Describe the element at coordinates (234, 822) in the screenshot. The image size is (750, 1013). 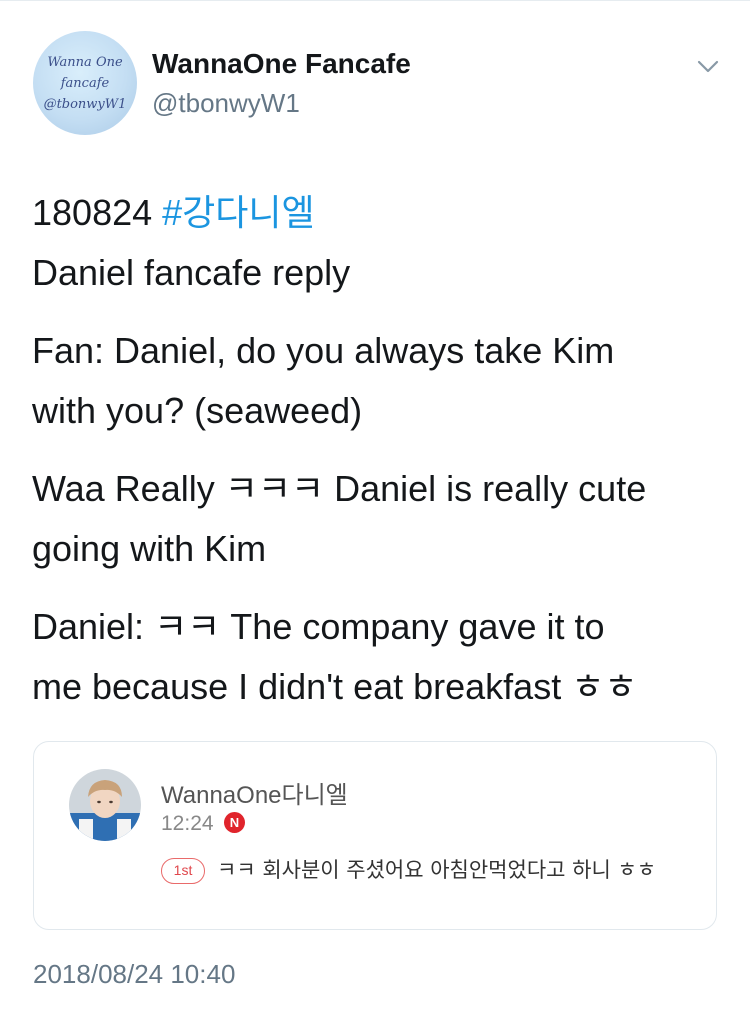
I see `new-badge-icon: N` at that location.